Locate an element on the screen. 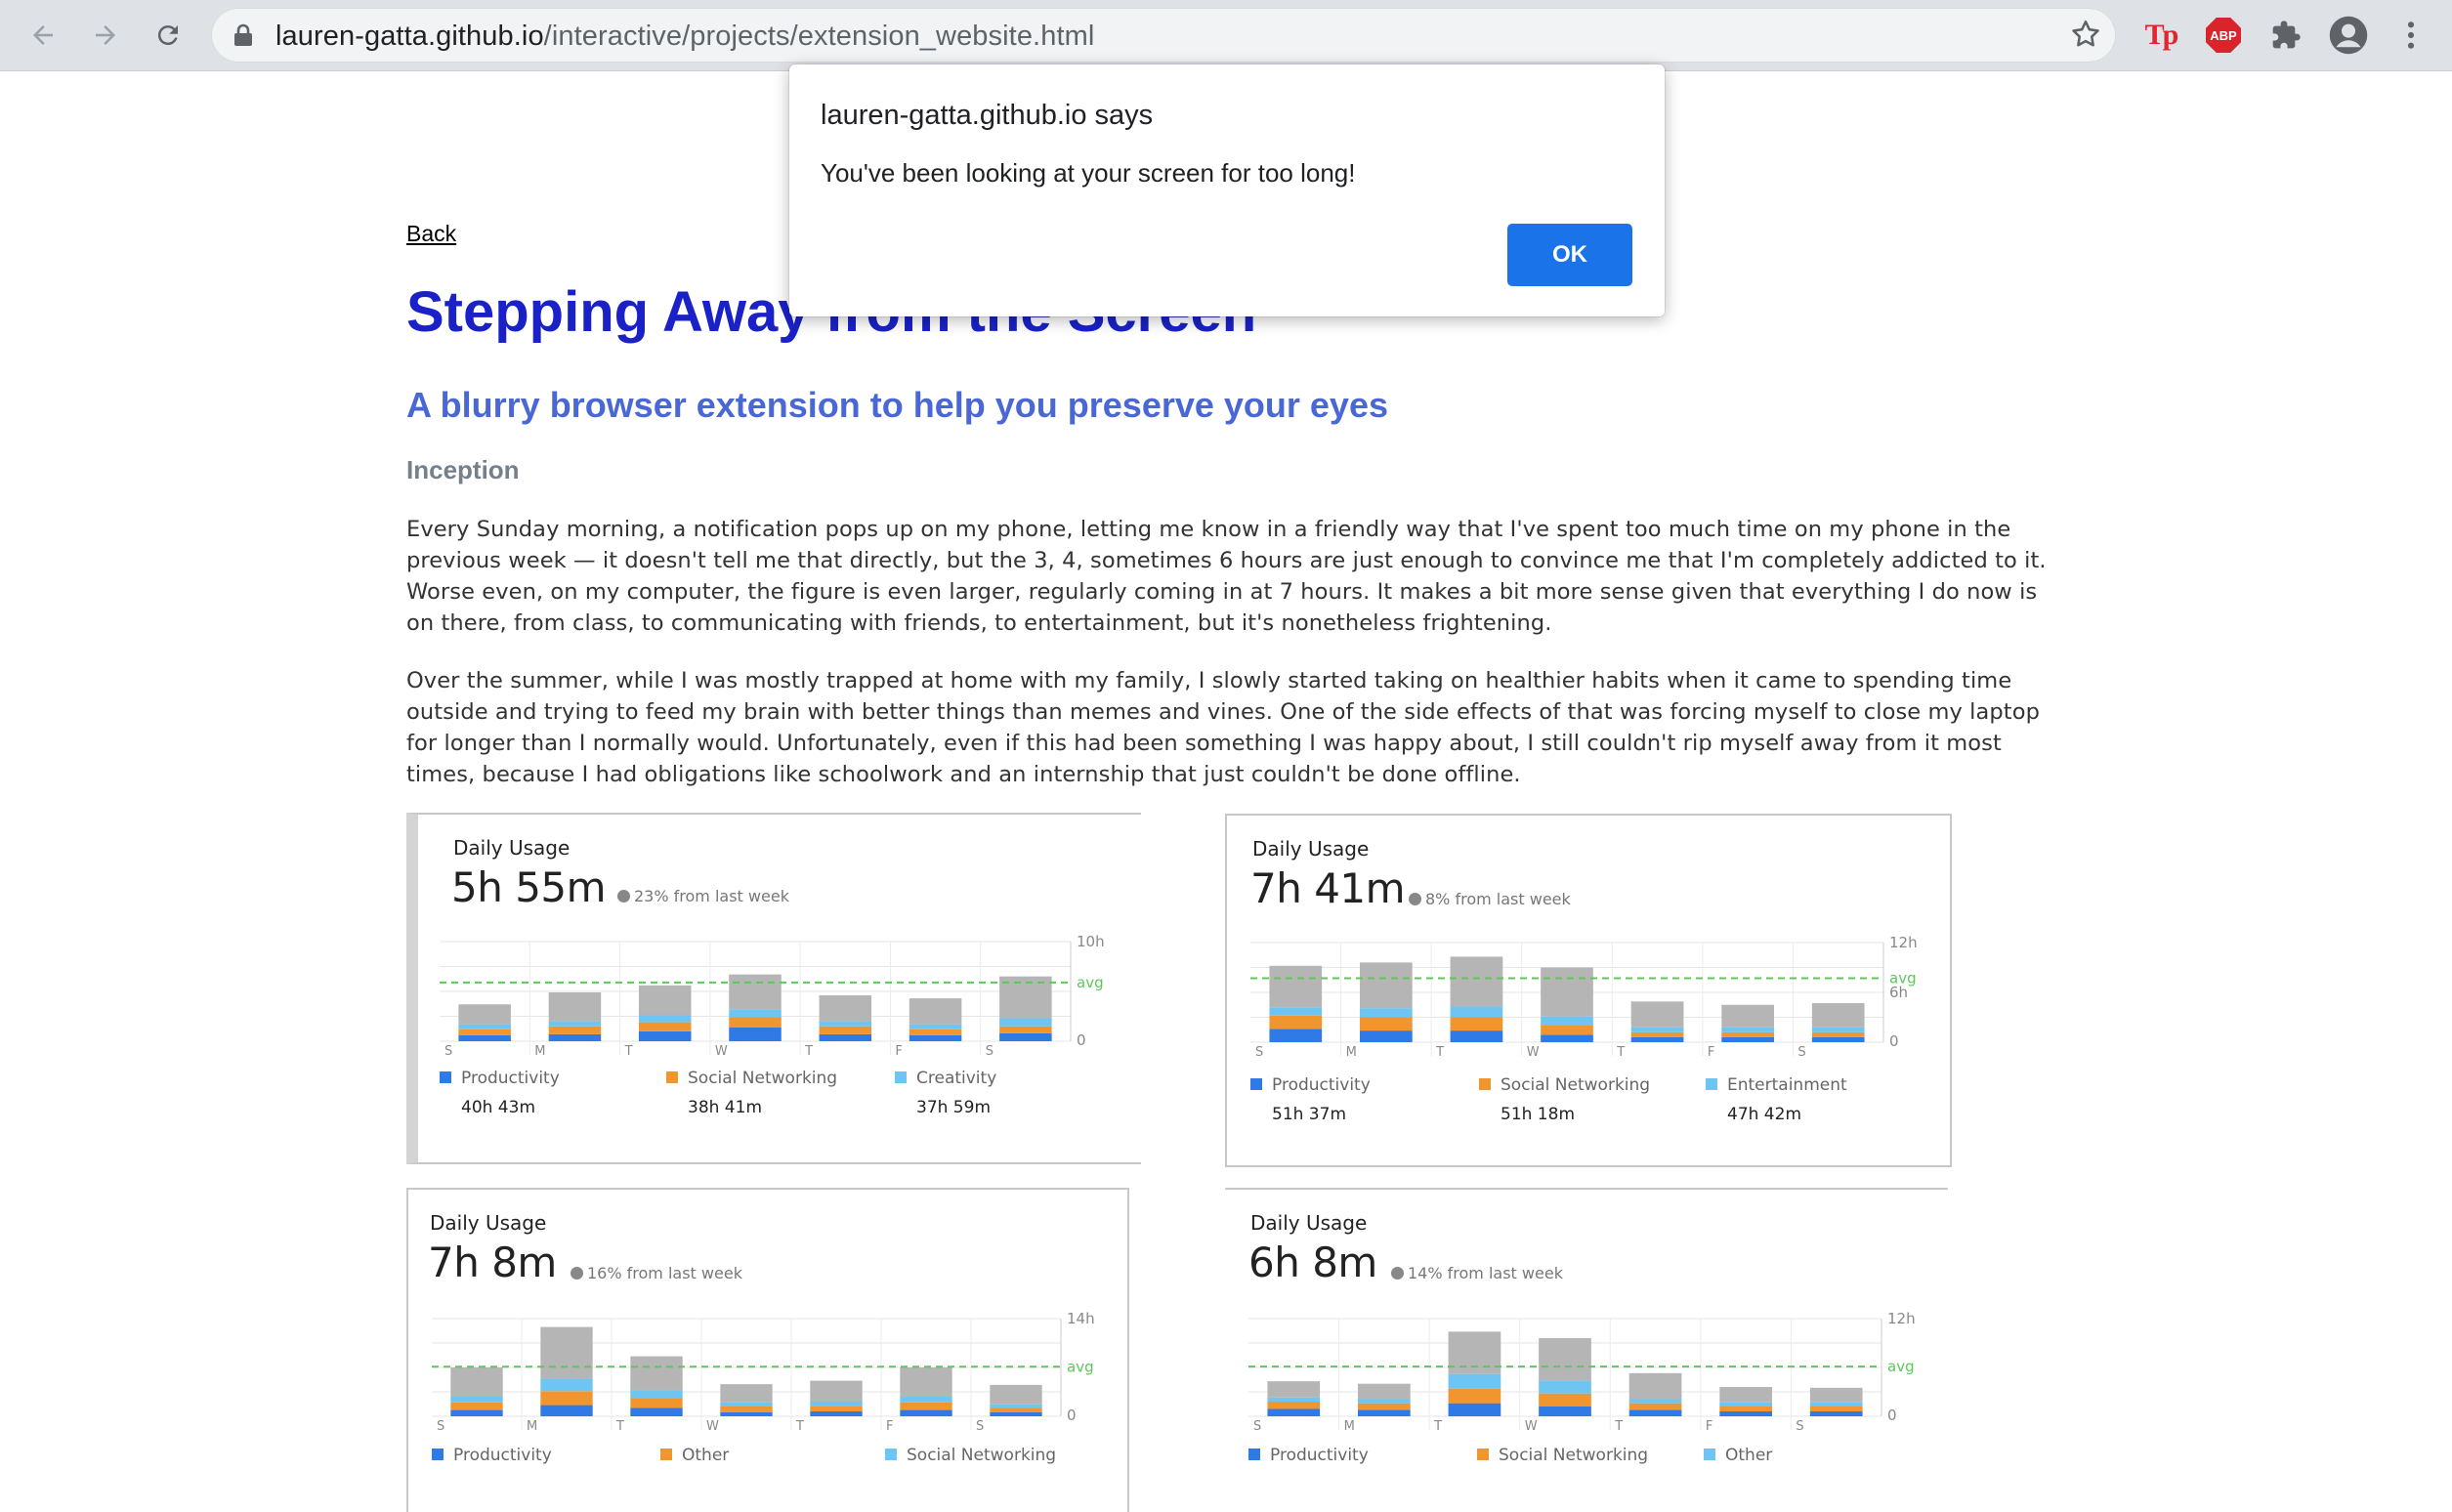 The image size is (2452, 1512). adblock-plus-icon: ABP is located at coordinates (2223, 35).